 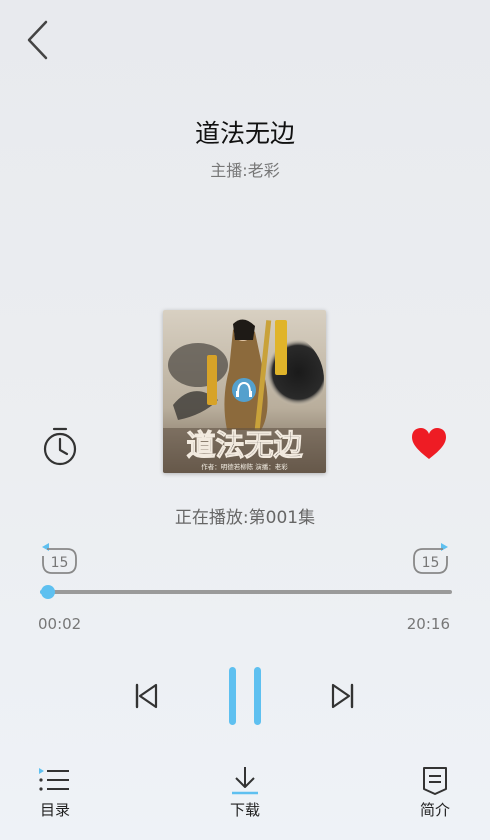 I want to click on back-button, so click(x=40, y=40).